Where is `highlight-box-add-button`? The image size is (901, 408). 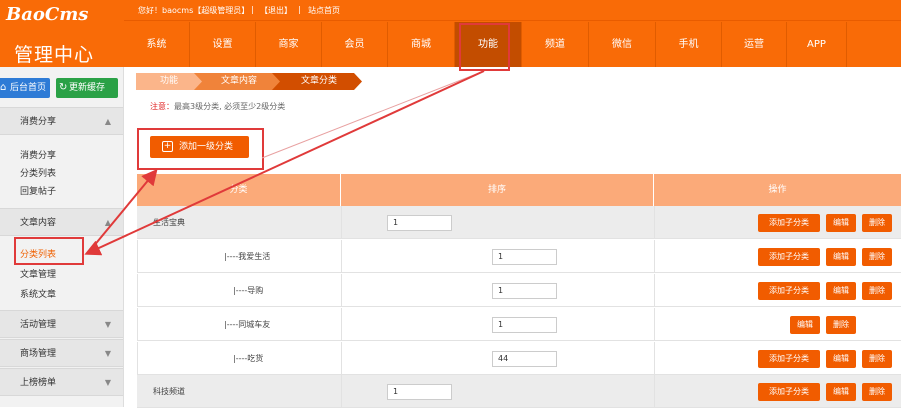
highlight-box-add-button is located at coordinates (200, 149).